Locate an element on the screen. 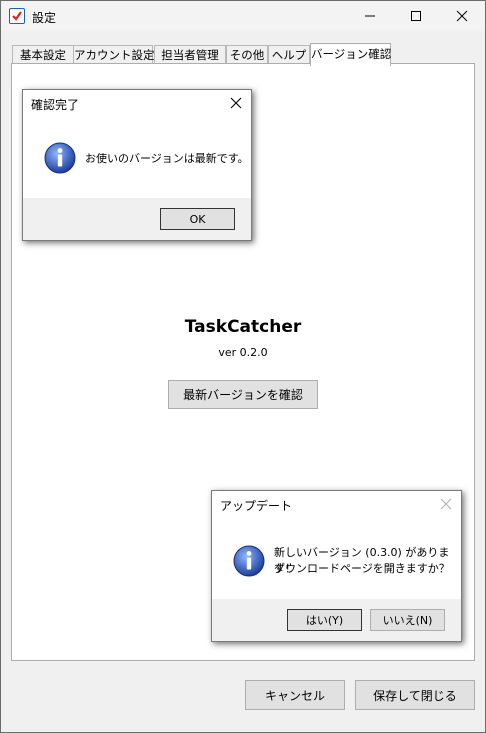 This screenshot has height=733, width=486. maximize-button is located at coordinates (416, 16).